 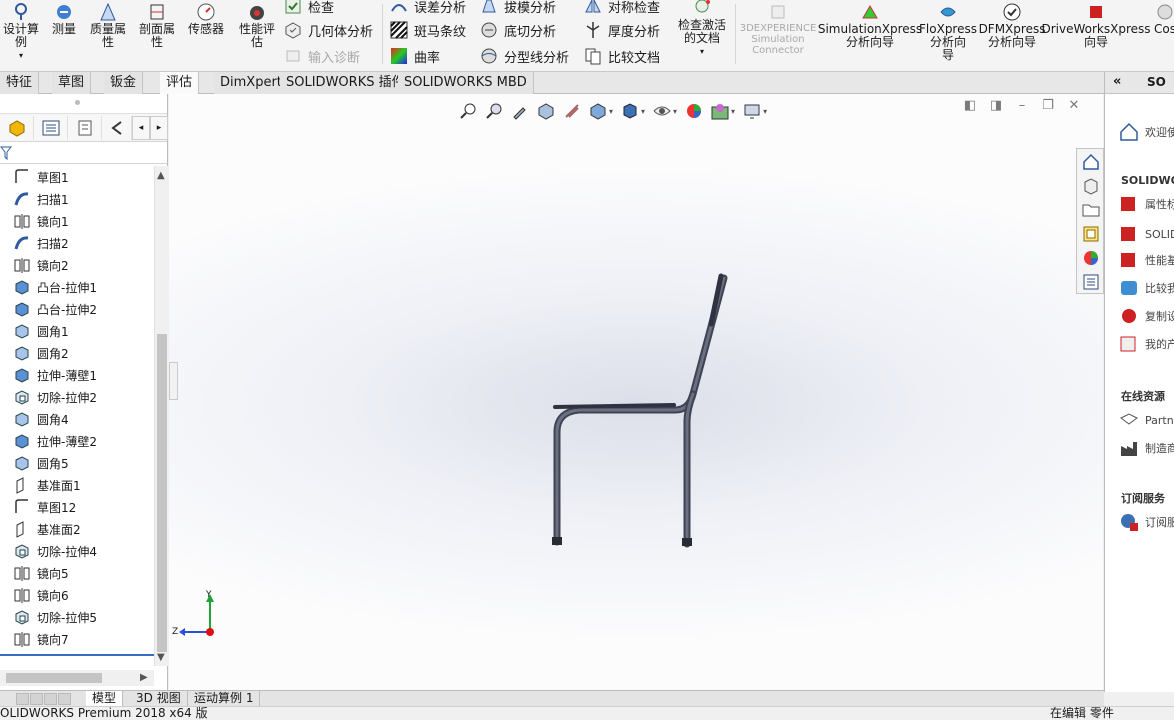 What do you see at coordinates (622, 8) in the screenshot?
I see `symmetry-check-button: 对称检查` at bounding box center [622, 8].